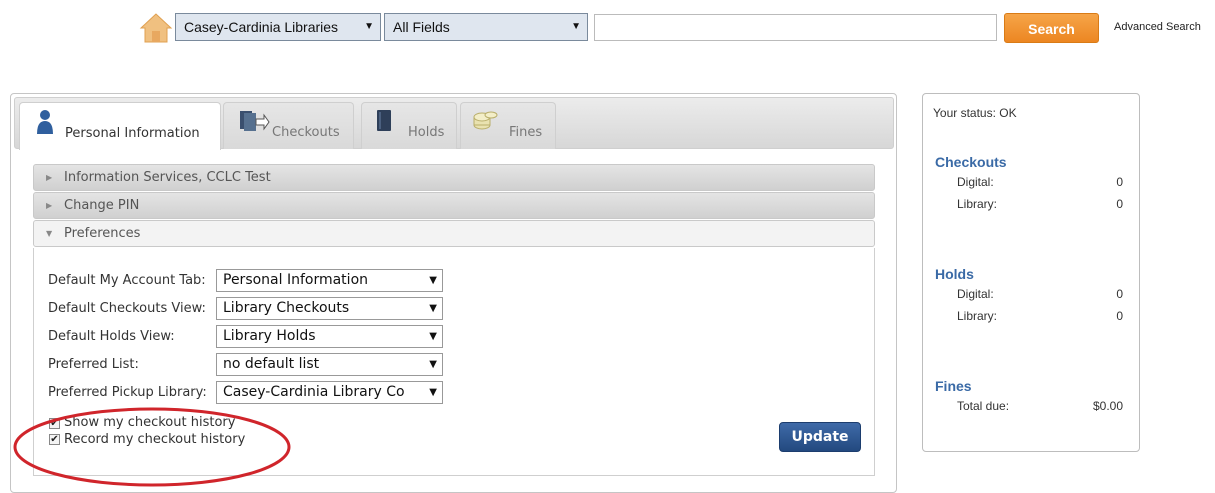  Describe the element at coordinates (102, 205) in the screenshot. I see `accordion-label: Change PIN` at that location.